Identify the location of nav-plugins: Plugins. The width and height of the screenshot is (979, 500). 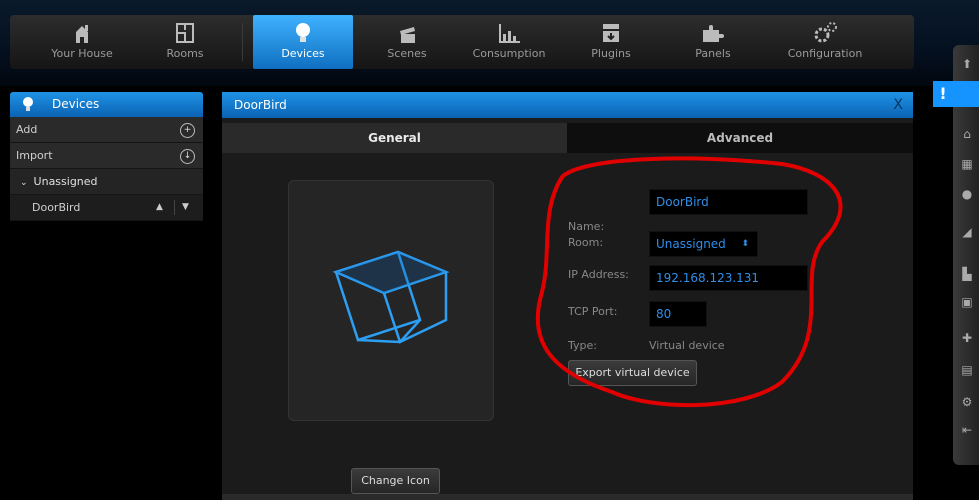
(611, 42).